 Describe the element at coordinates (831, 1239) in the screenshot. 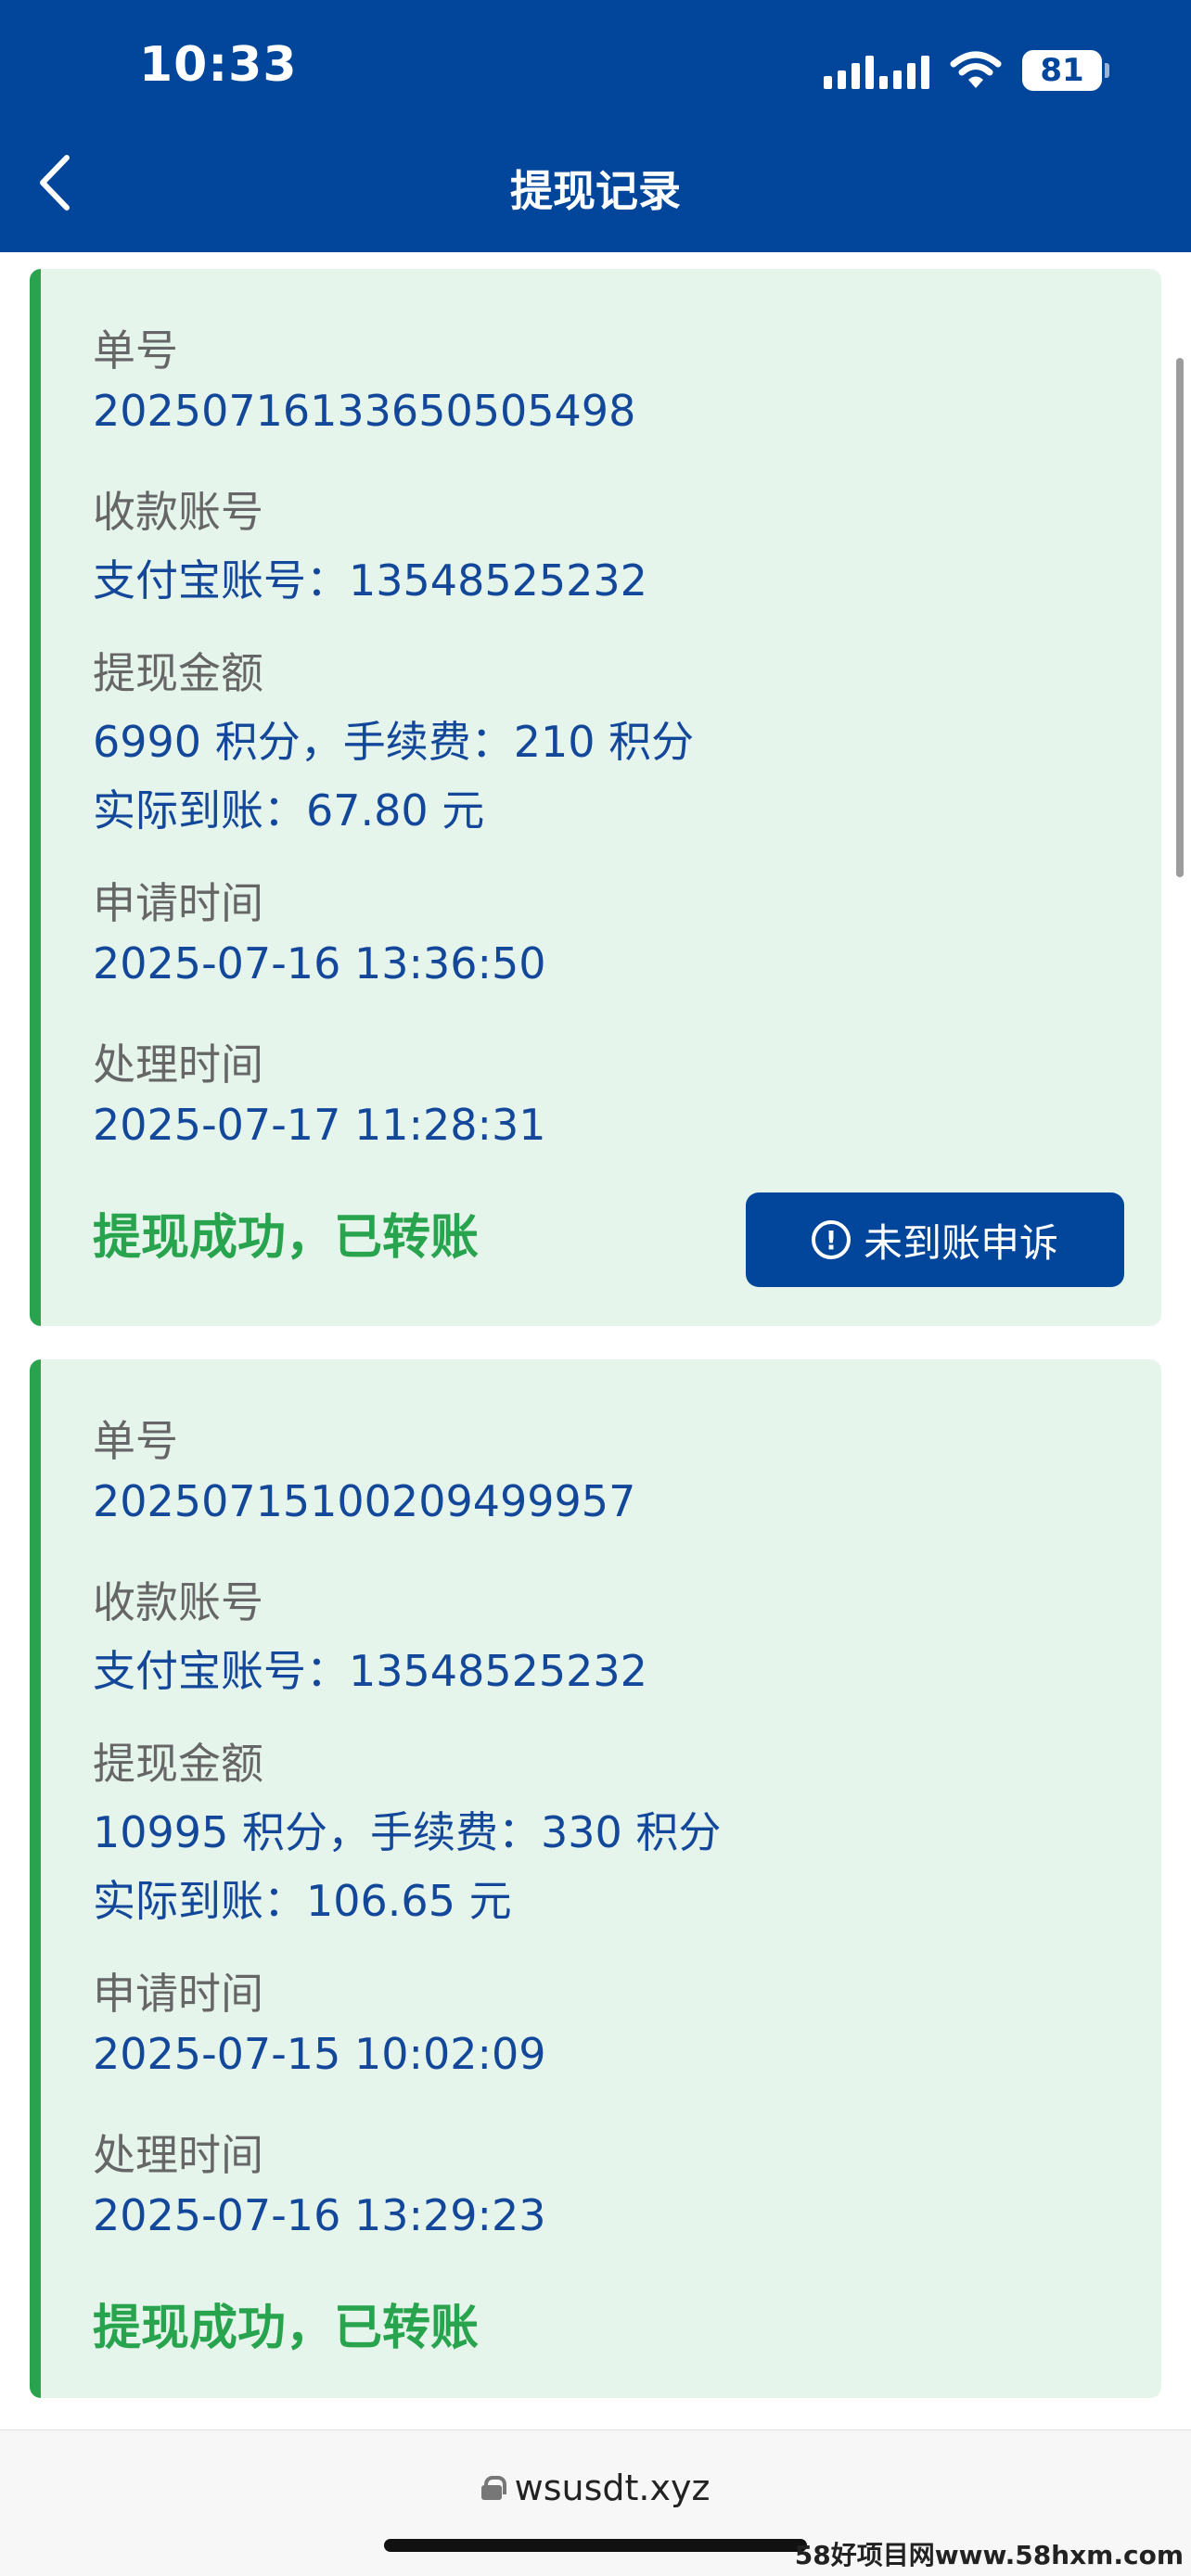

I see `exclamation-icon: !` at that location.